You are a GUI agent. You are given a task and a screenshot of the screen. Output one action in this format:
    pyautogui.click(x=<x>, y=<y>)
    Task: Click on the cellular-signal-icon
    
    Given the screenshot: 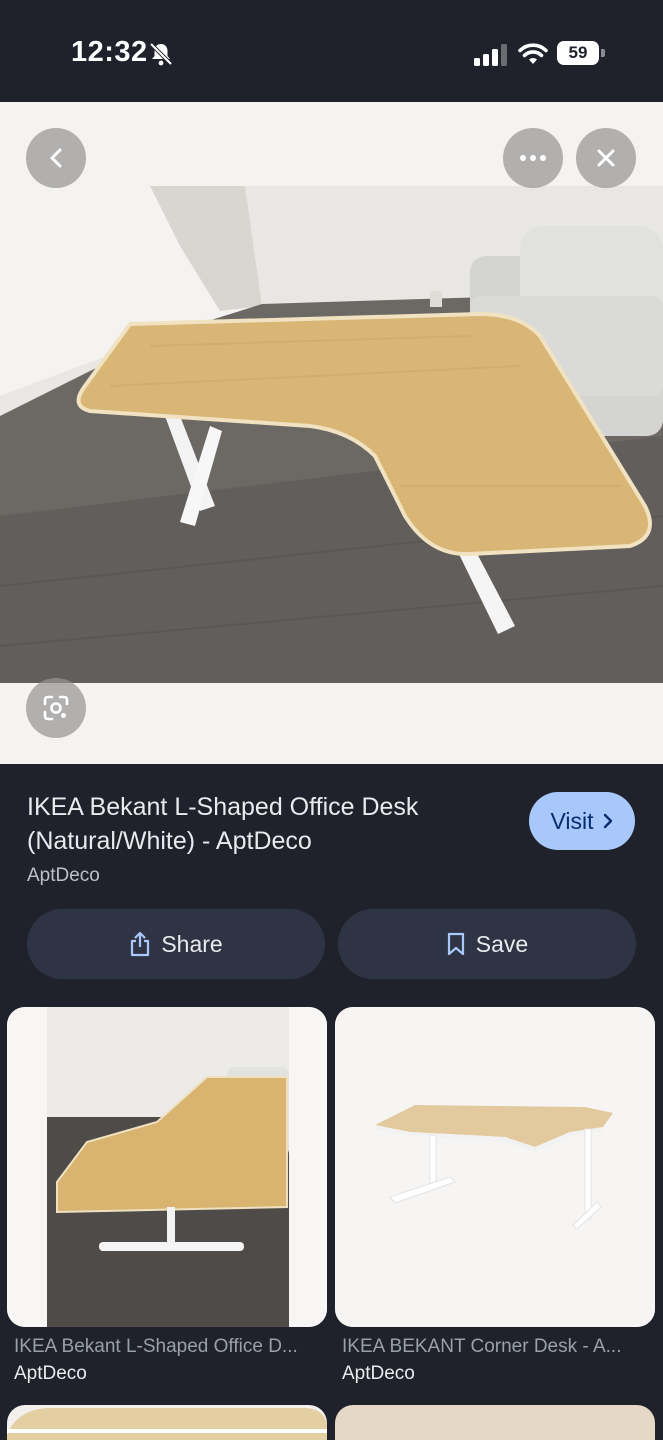 What is the action you would take?
    pyautogui.click(x=490, y=55)
    